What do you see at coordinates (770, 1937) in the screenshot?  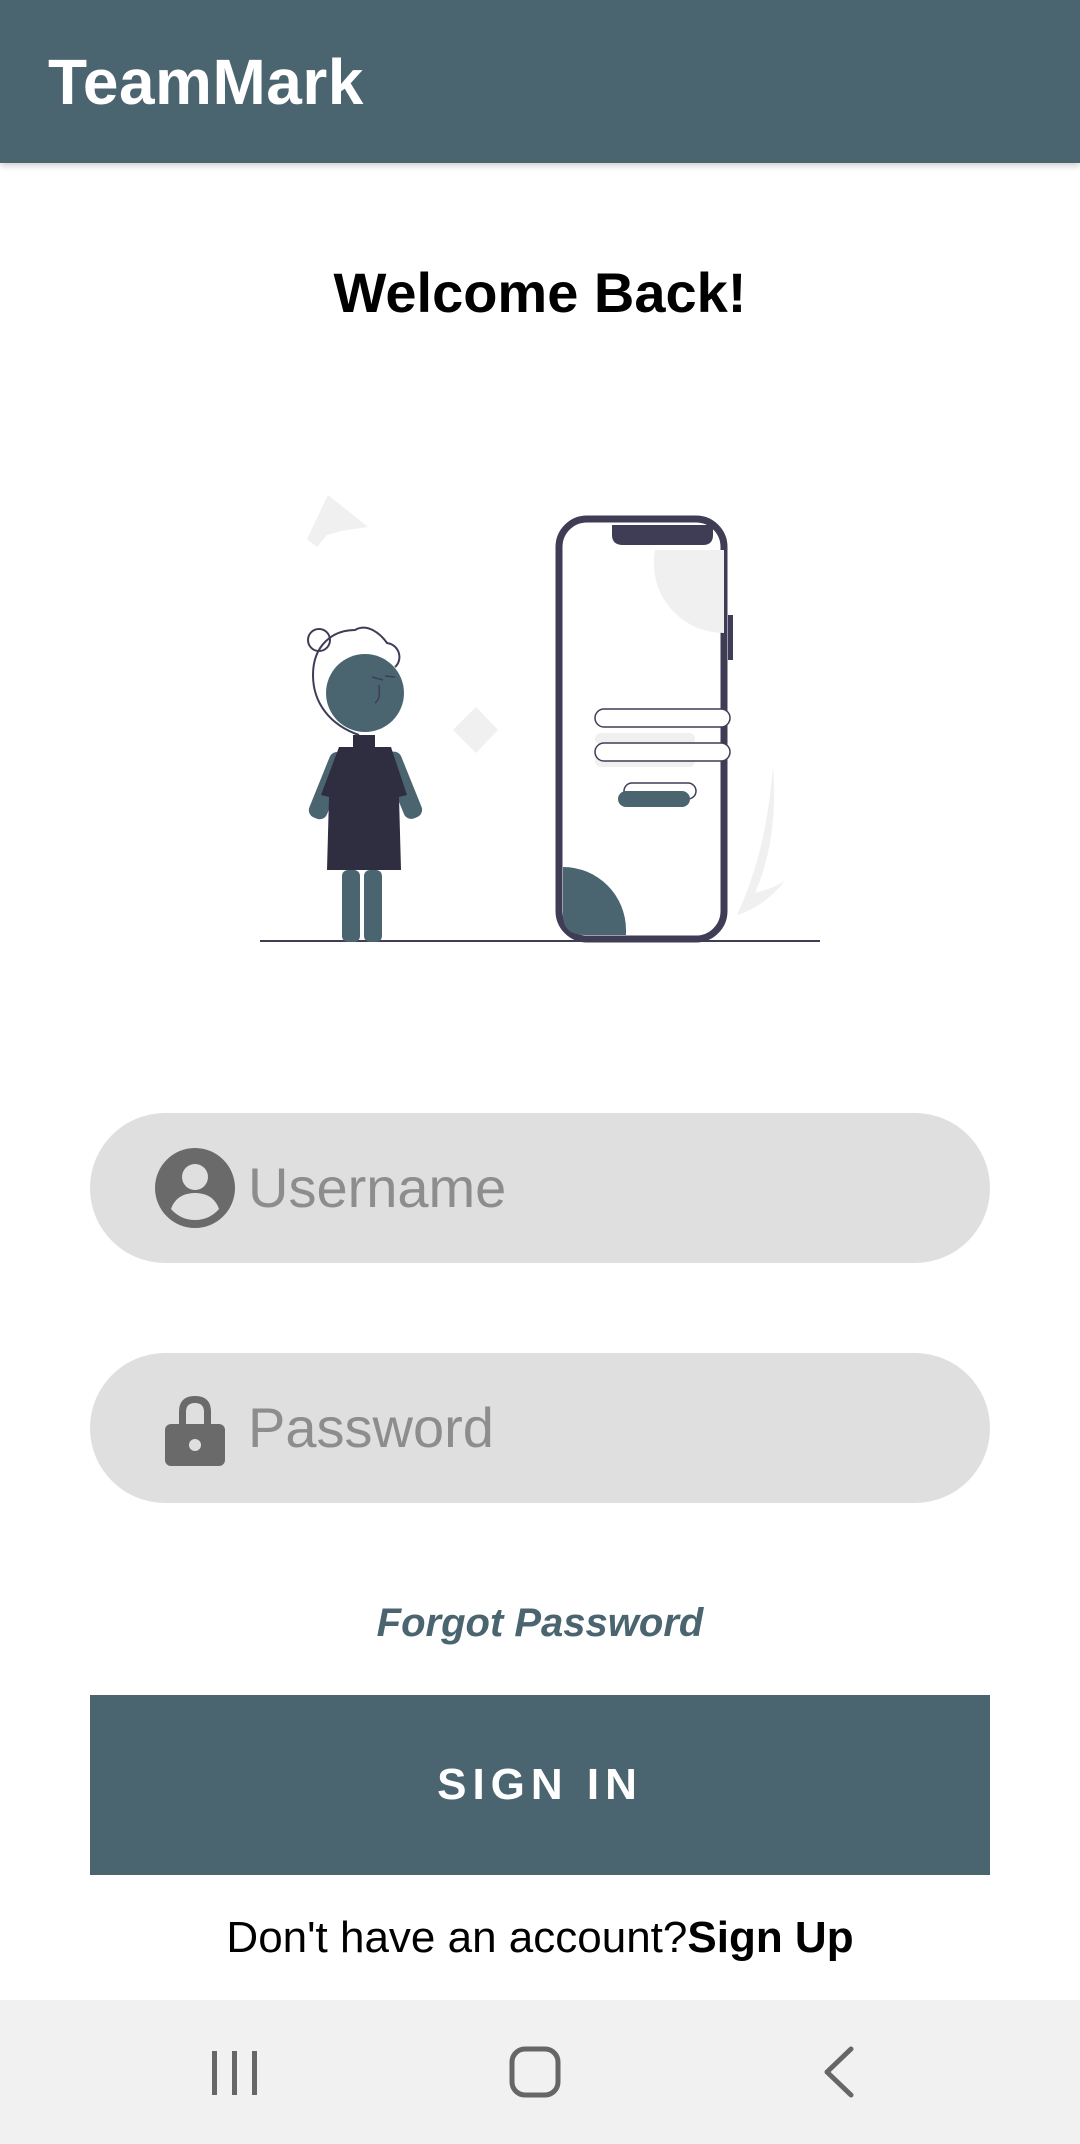 I see `sign-up-link: Sign Up` at bounding box center [770, 1937].